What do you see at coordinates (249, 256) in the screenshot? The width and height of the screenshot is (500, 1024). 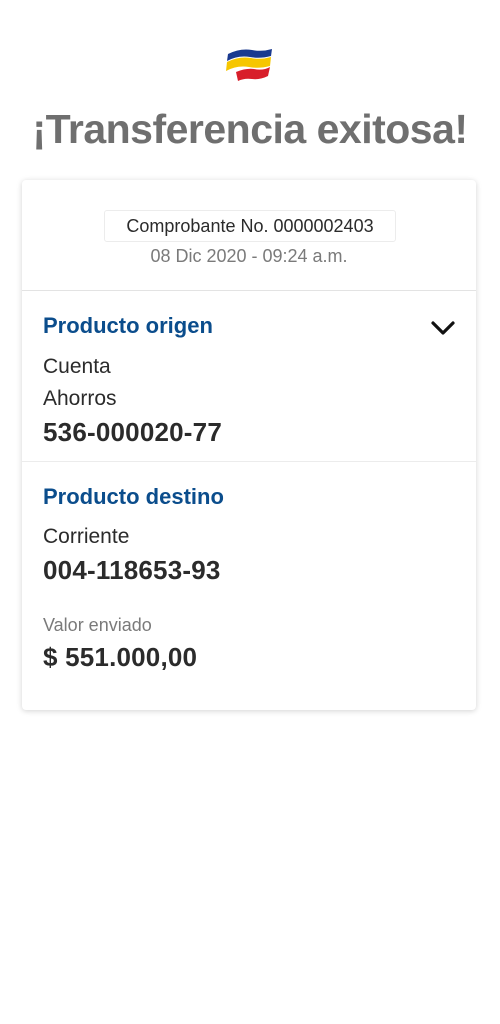 I see `receipt-datetime: 08 Dic 2020 - 09:24 a.m.` at bounding box center [249, 256].